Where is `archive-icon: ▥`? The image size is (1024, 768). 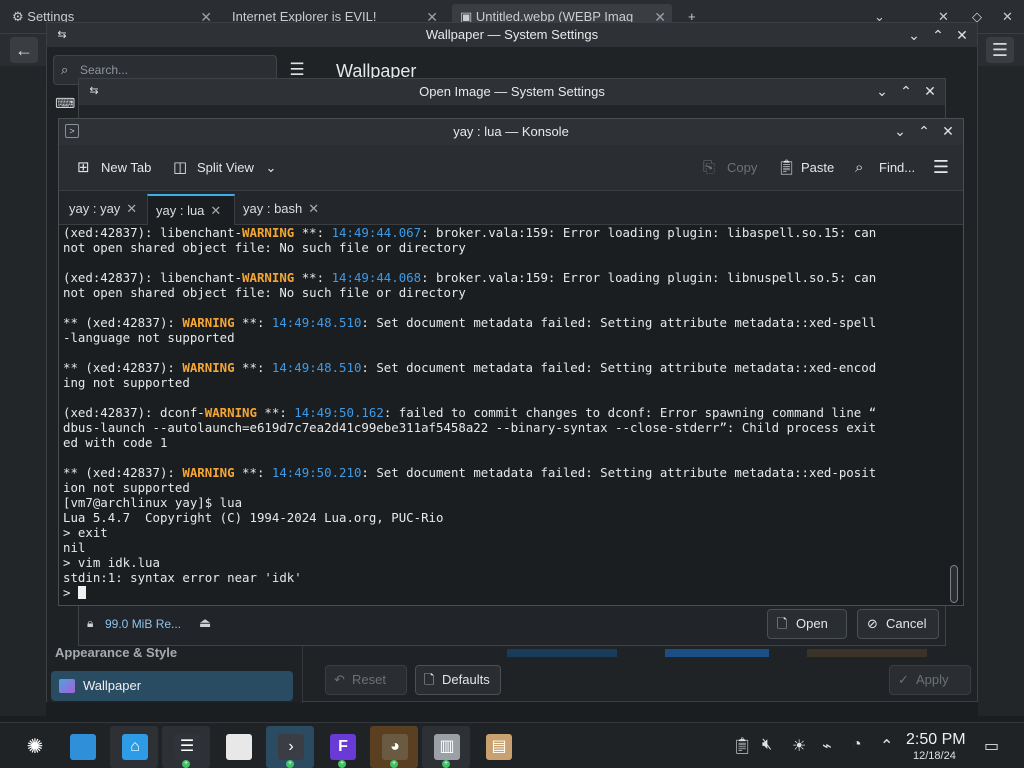 archive-icon: ▥ is located at coordinates (447, 747).